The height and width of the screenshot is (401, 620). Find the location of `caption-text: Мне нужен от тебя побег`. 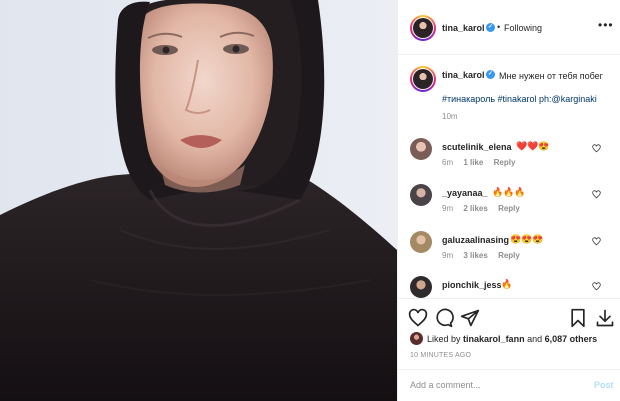

caption-text: Мне нужен от тебя побег is located at coordinates (551, 76).